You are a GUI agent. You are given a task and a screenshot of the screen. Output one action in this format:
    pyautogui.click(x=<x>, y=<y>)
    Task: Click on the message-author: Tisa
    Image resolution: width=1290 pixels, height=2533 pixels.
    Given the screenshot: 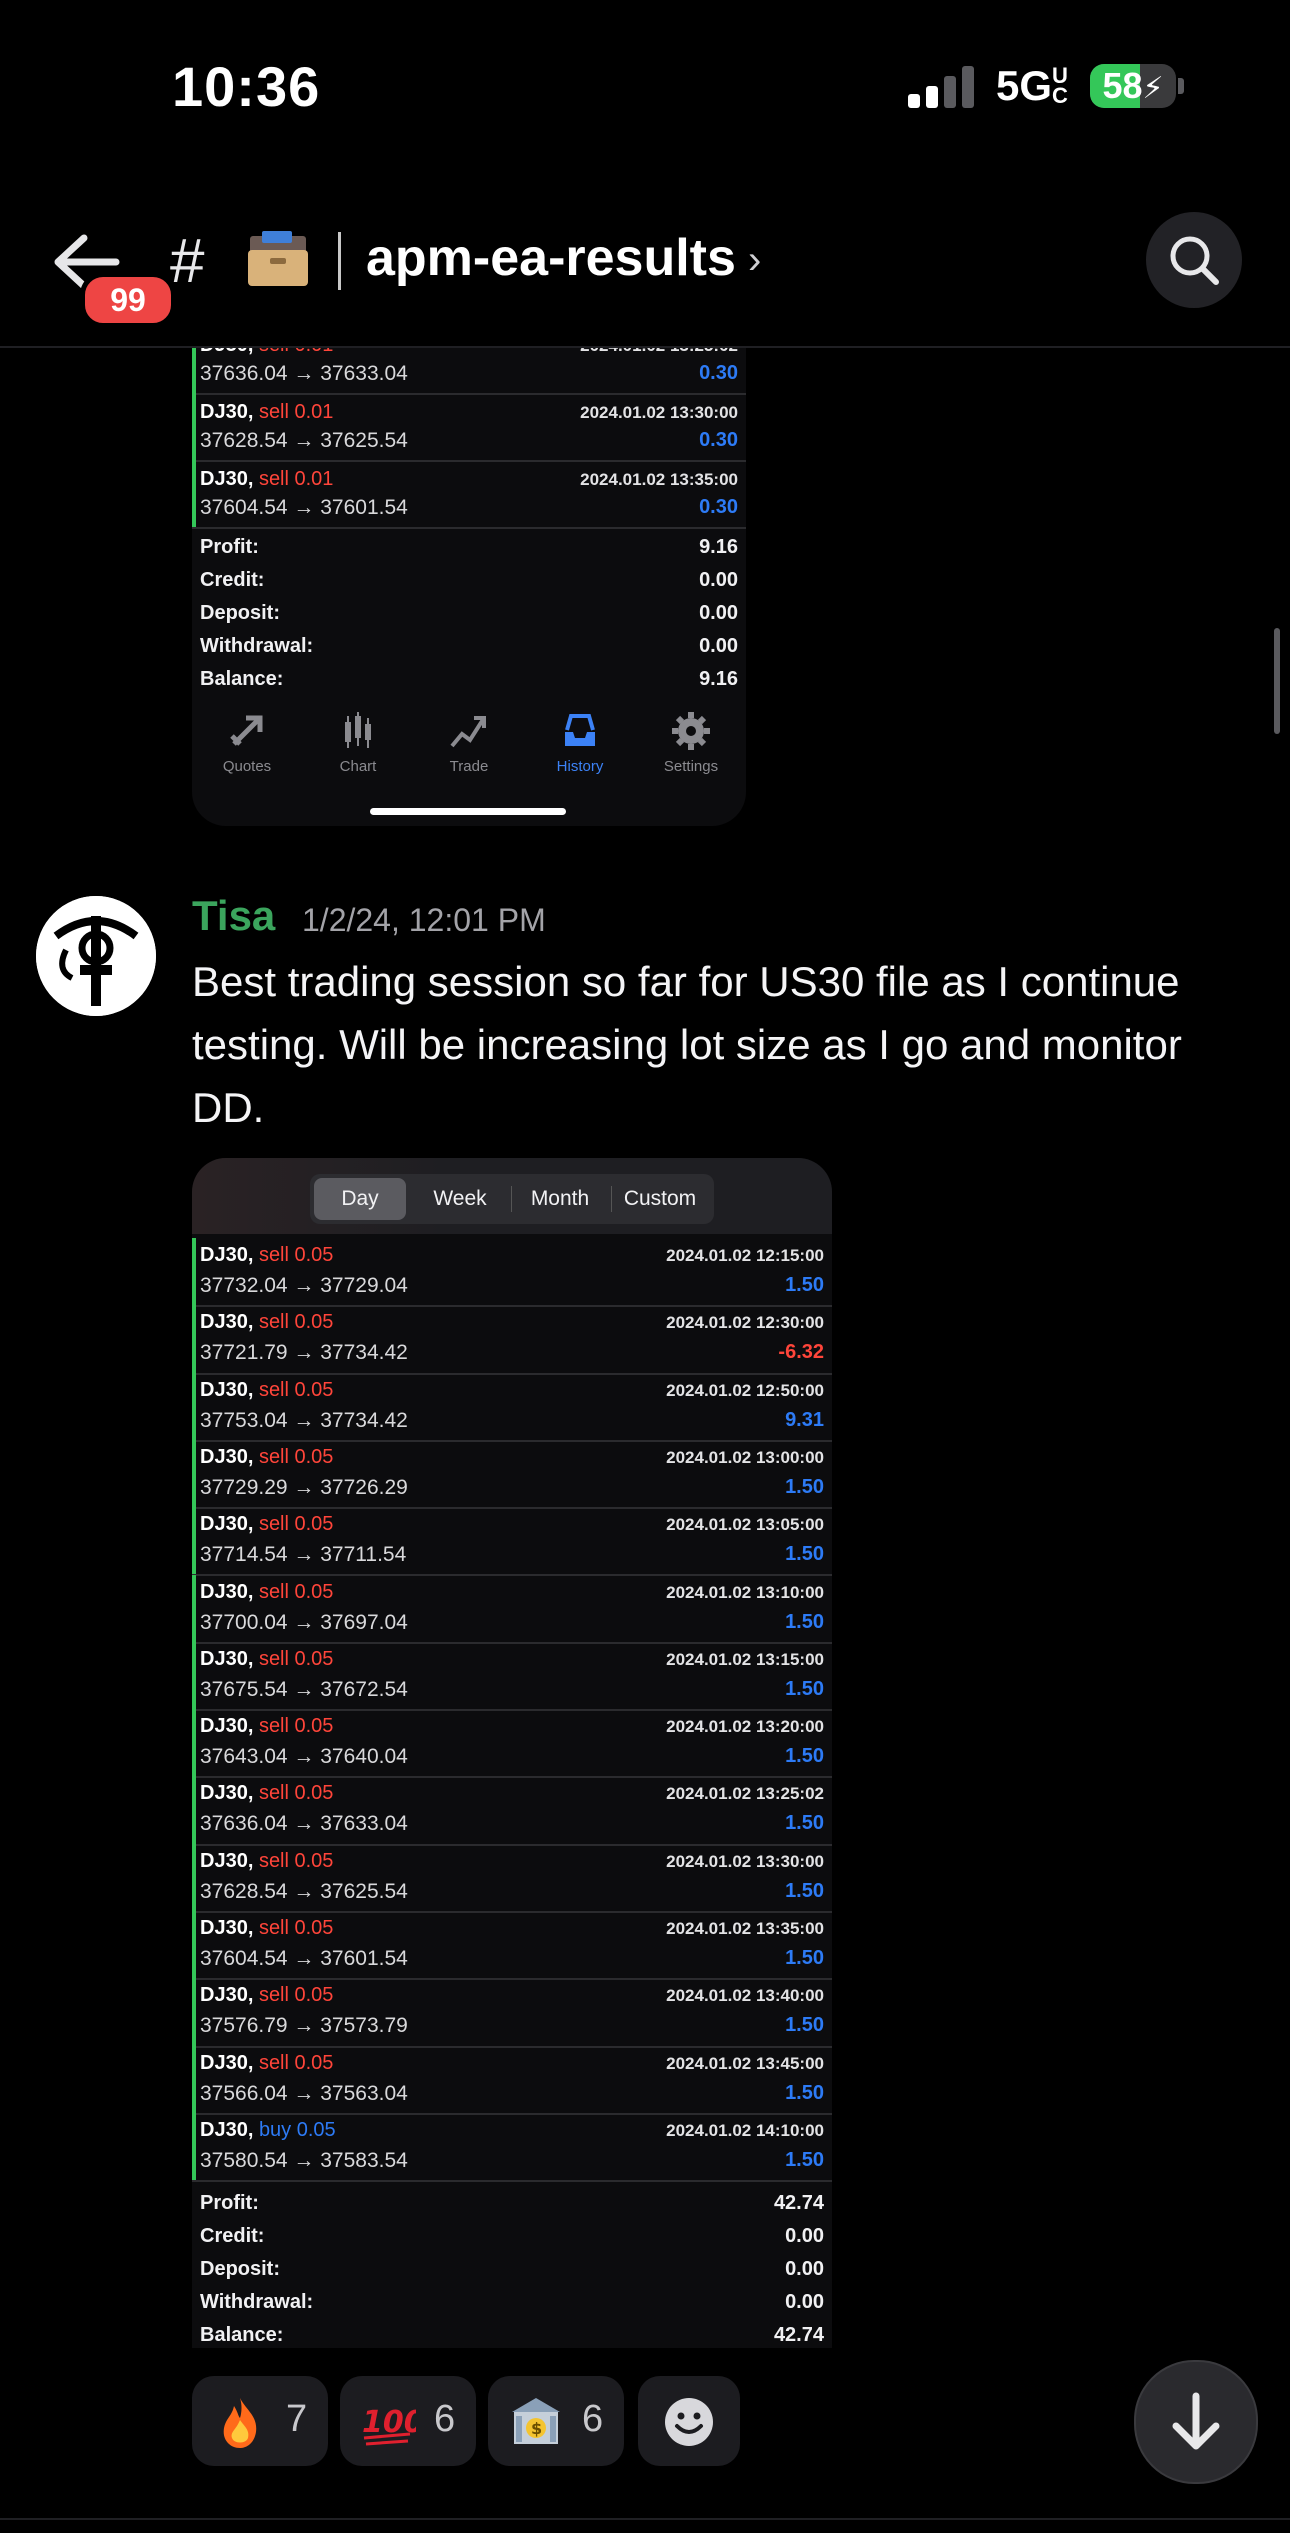 What is the action you would take?
    pyautogui.click(x=233, y=916)
    